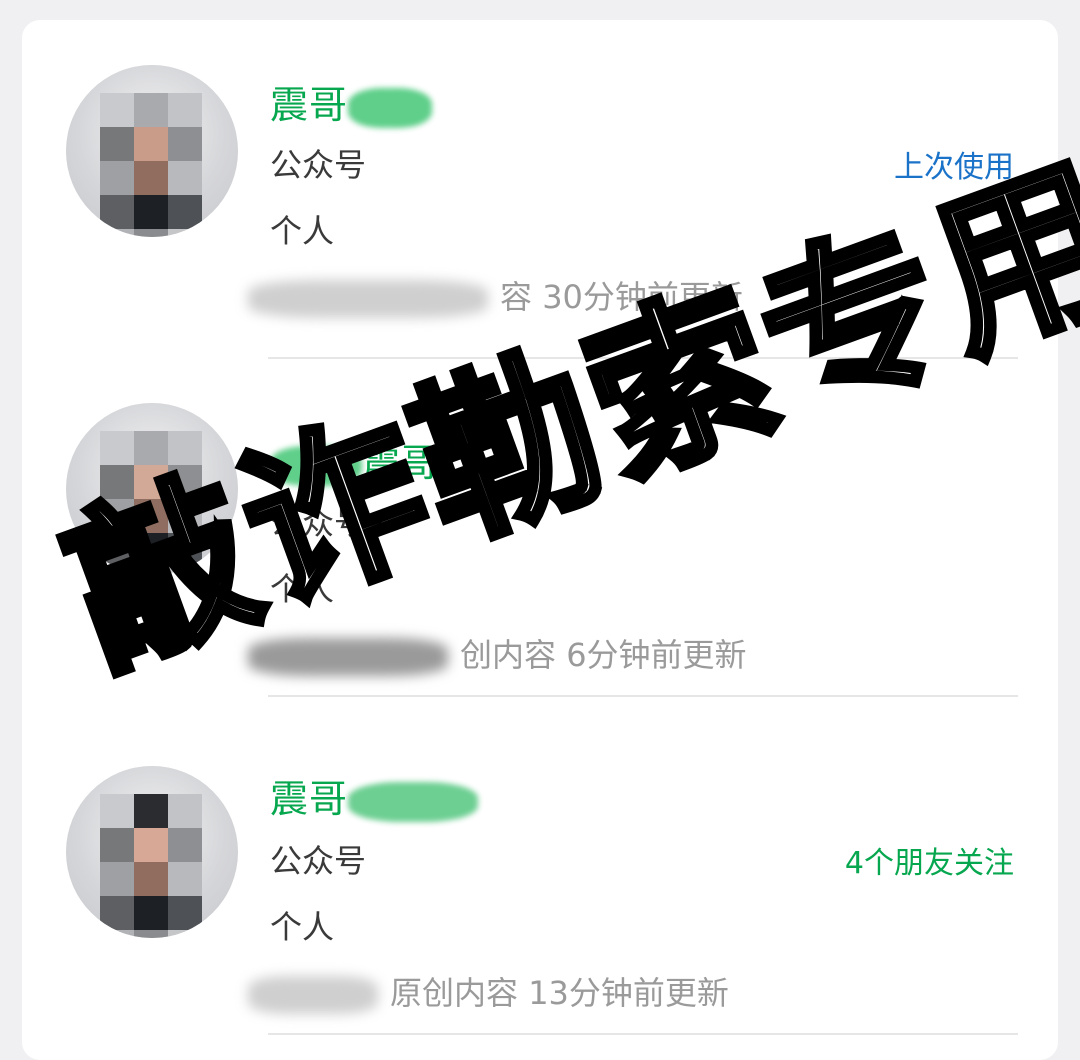 The width and height of the screenshot is (1080, 1060). I want to click on divider, so click(643, 1034).